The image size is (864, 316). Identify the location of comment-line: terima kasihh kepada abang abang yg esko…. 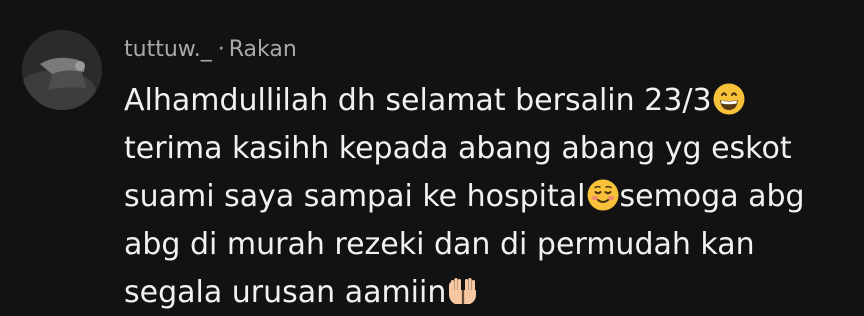
(484, 149).